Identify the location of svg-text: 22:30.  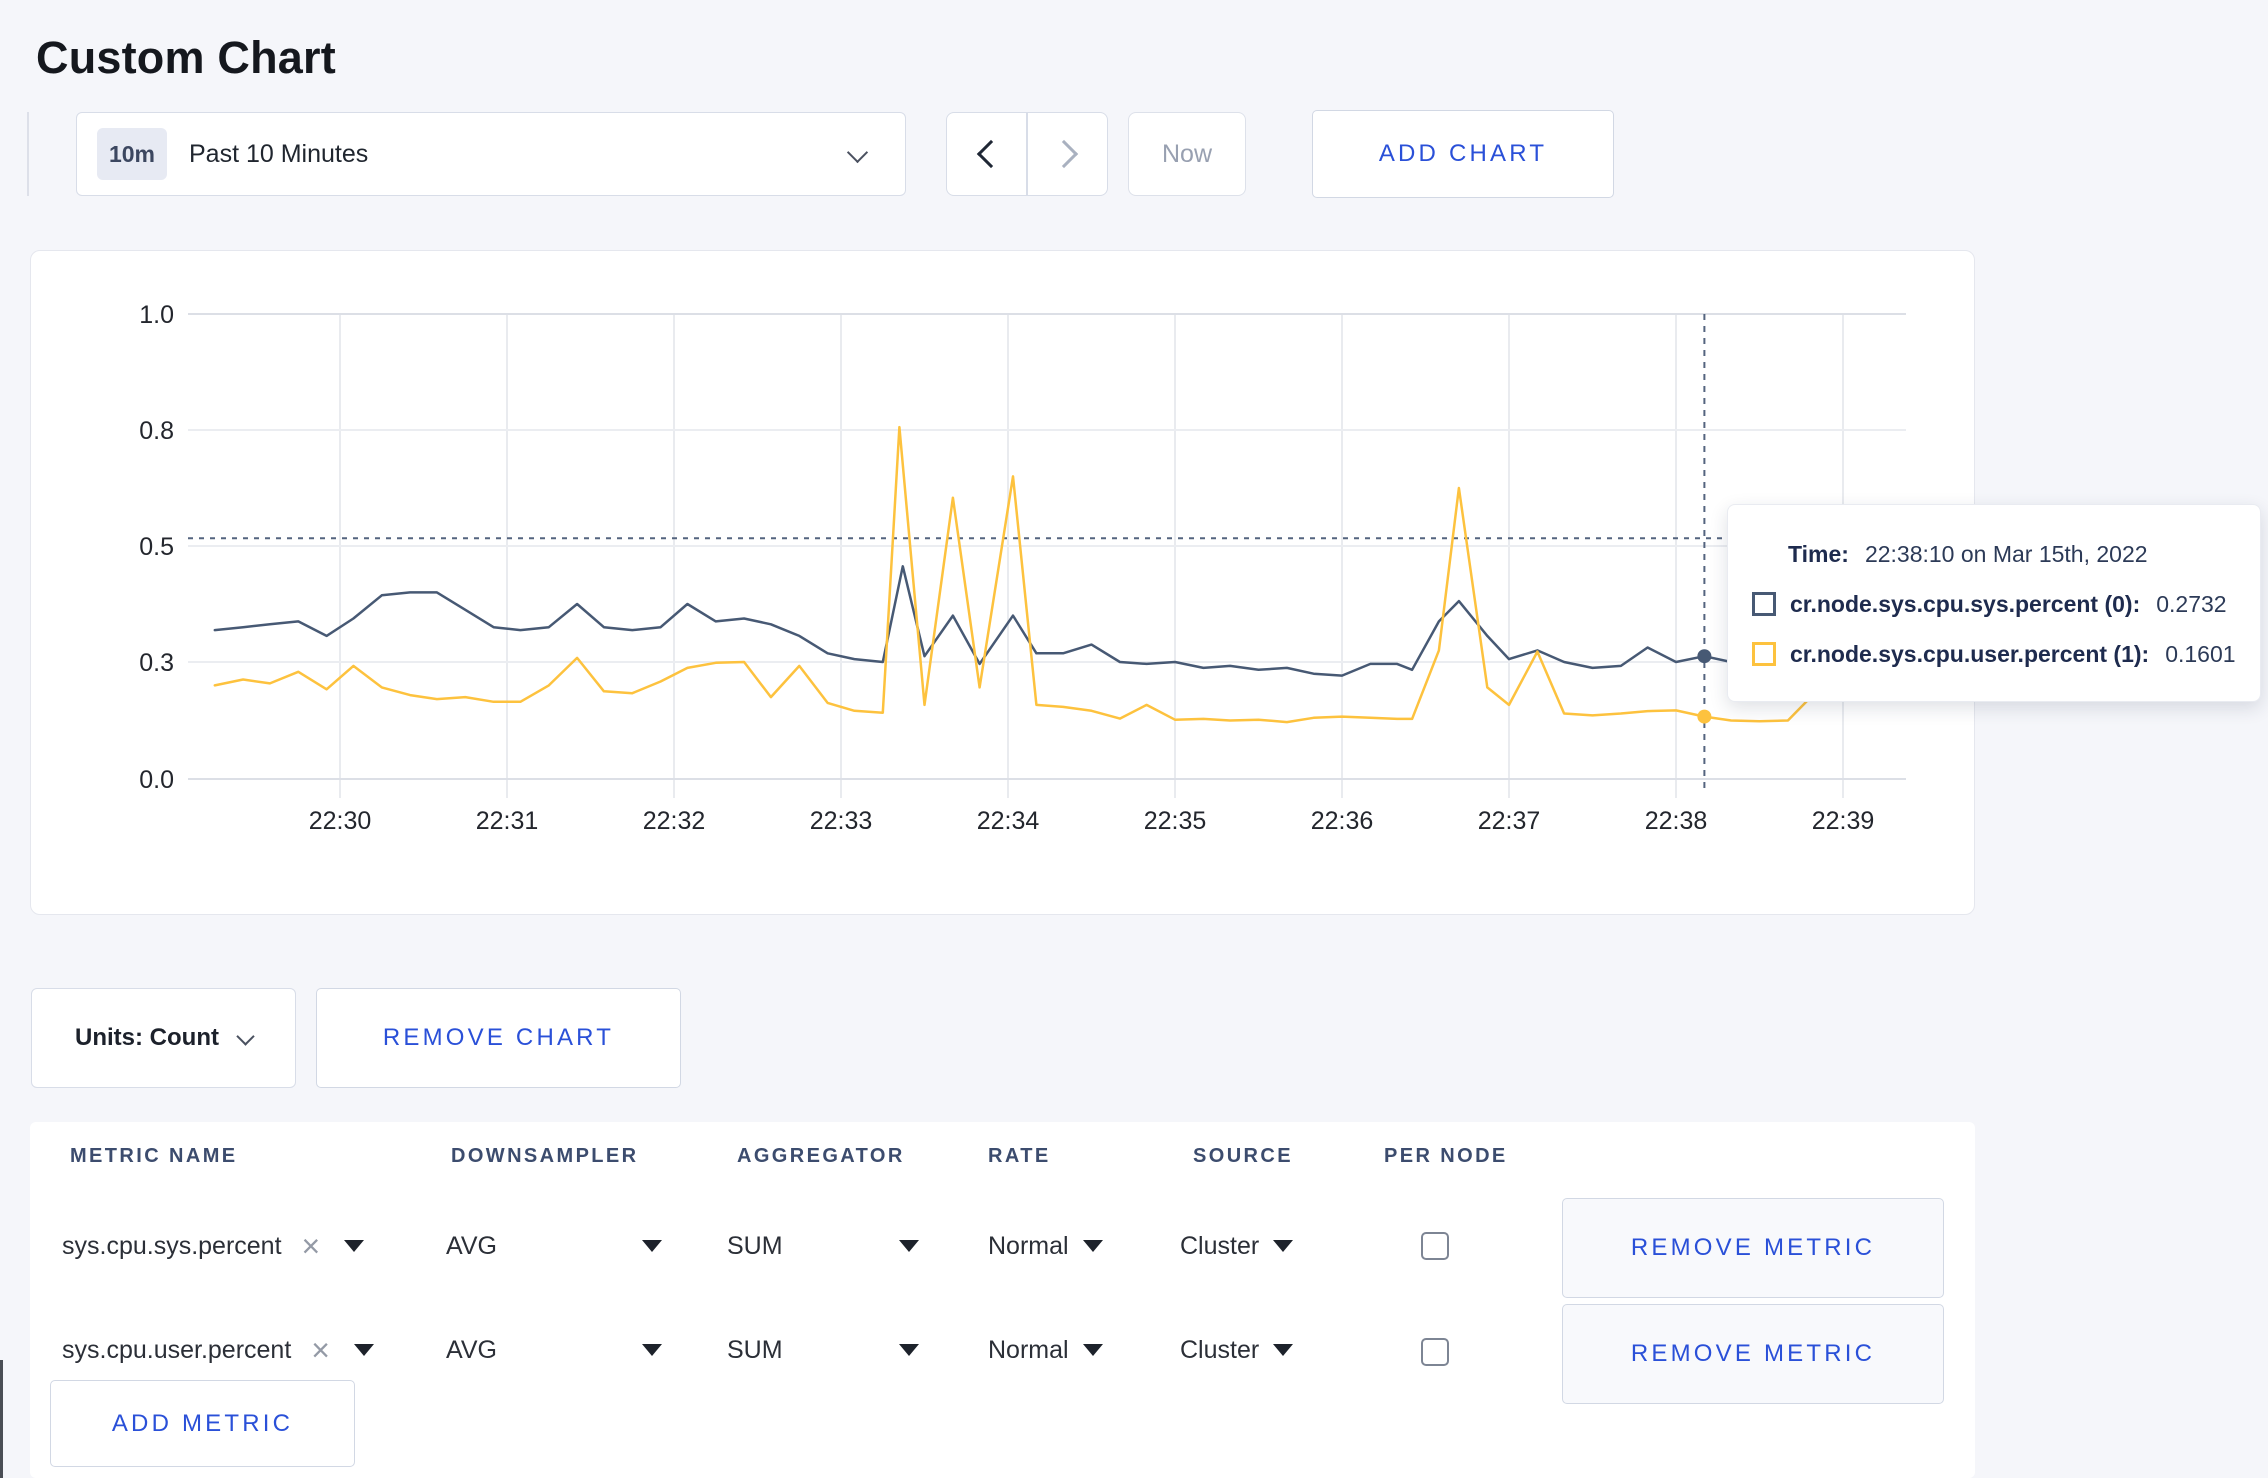
(340, 821).